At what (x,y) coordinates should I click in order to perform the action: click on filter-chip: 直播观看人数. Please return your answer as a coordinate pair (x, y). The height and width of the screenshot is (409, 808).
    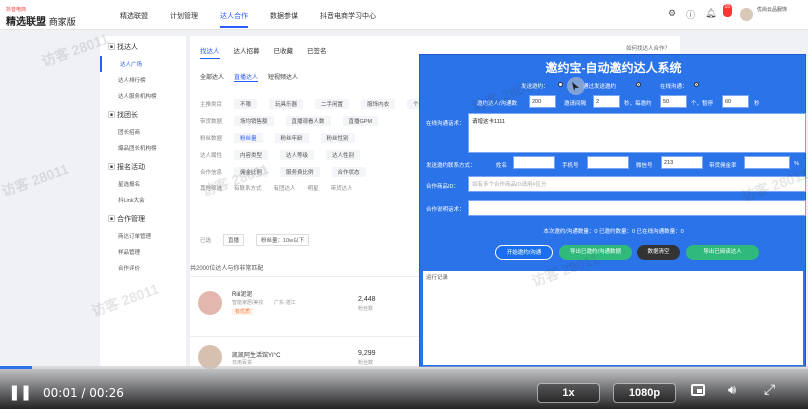
    Looking at the image, I should click on (308, 121).